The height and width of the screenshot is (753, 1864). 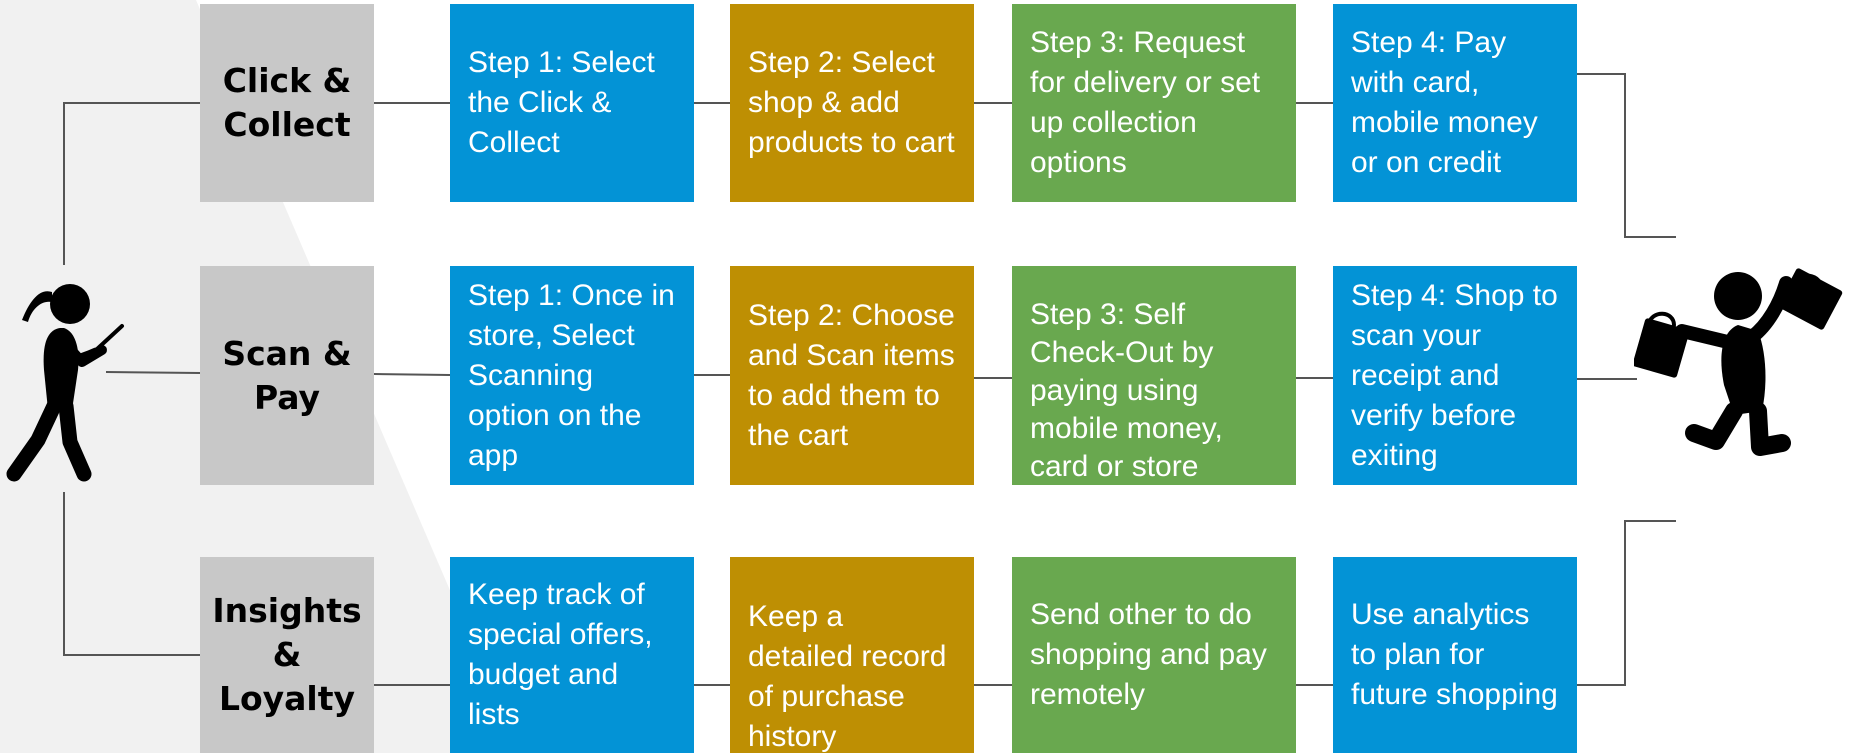 I want to click on category-click-collect: Click & Collect, so click(x=287, y=103).